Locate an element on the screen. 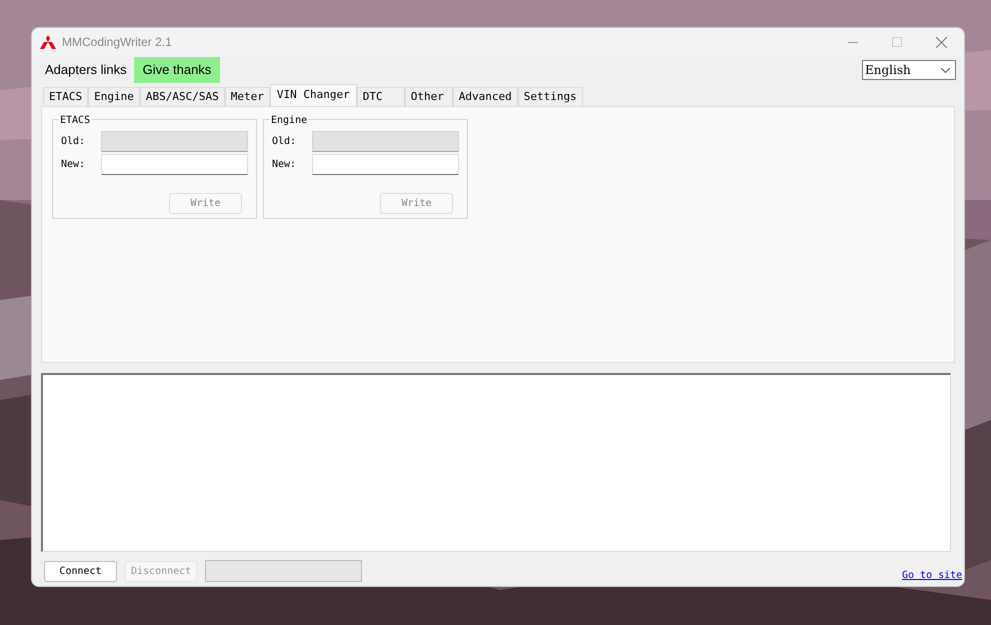 The image size is (991, 625). tab: DTC is located at coordinates (380, 96).